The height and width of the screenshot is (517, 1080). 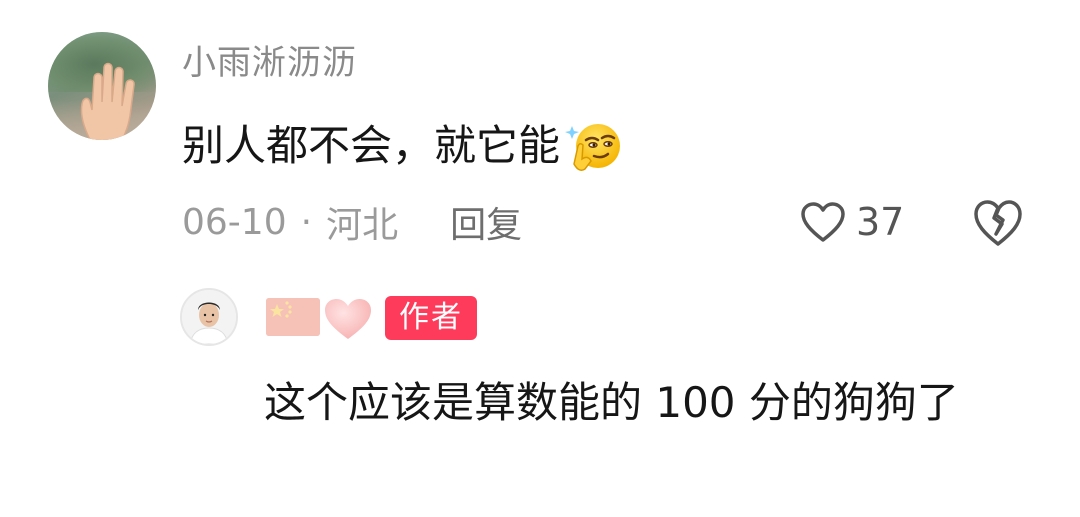 I want to click on like-count: 37, so click(x=880, y=222).